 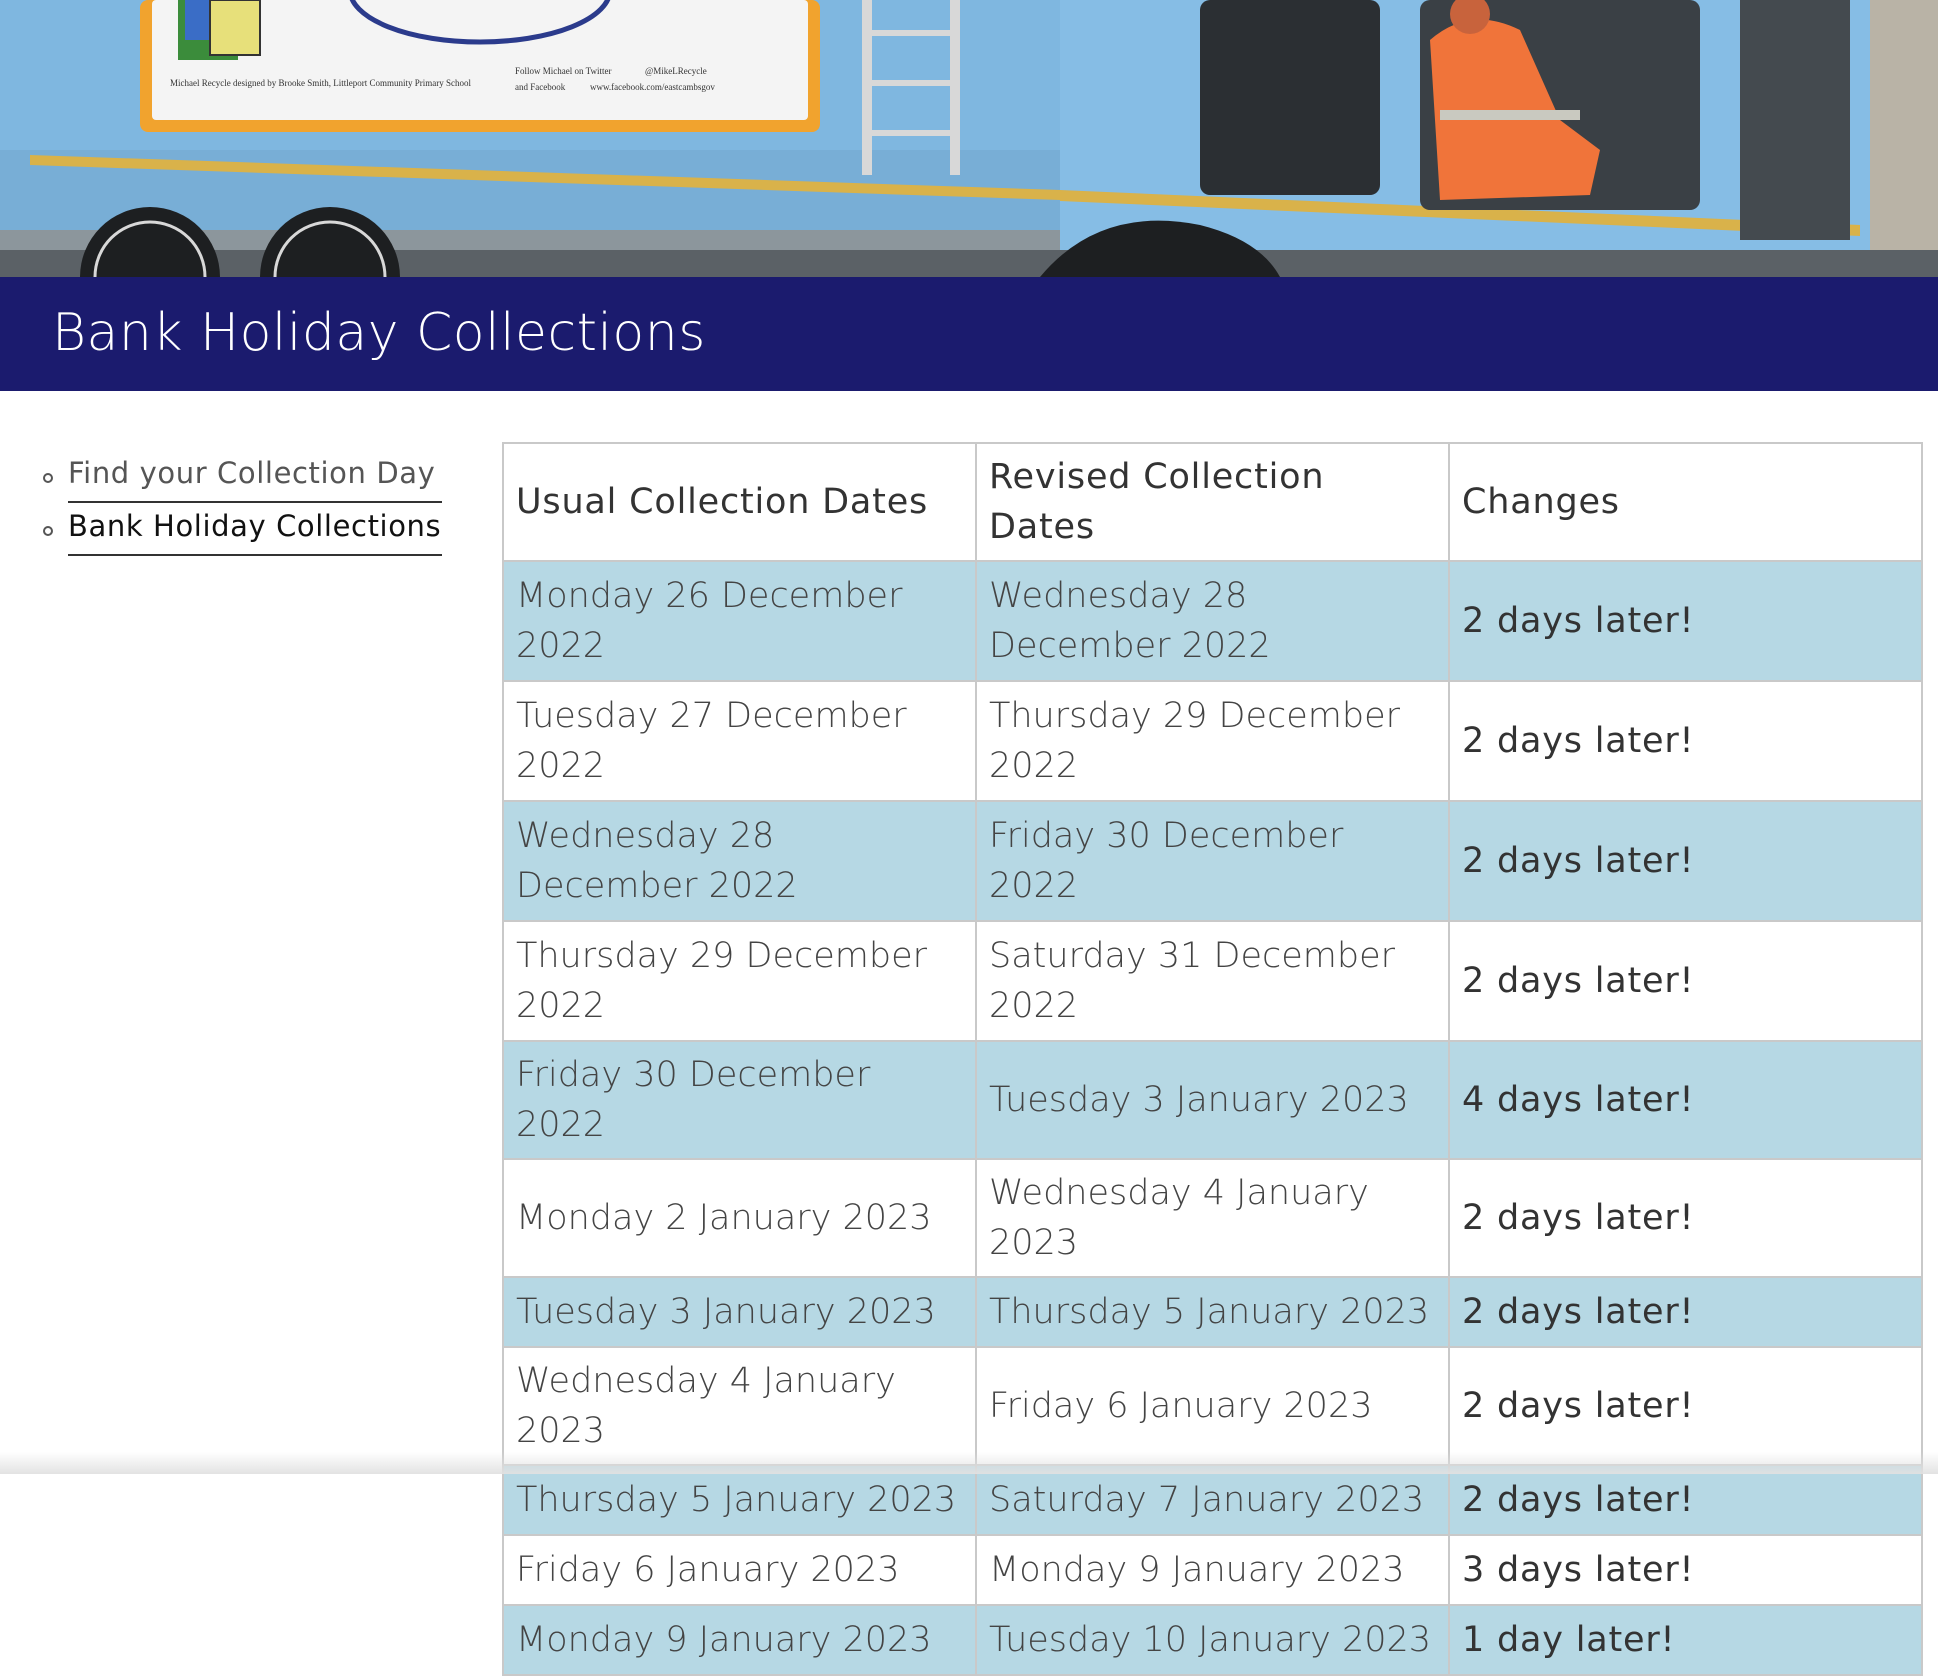 What do you see at coordinates (739, 1312) in the screenshot?
I see `usual-date-cell: Tuesday 3 January 2023` at bounding box center [739, 1312].